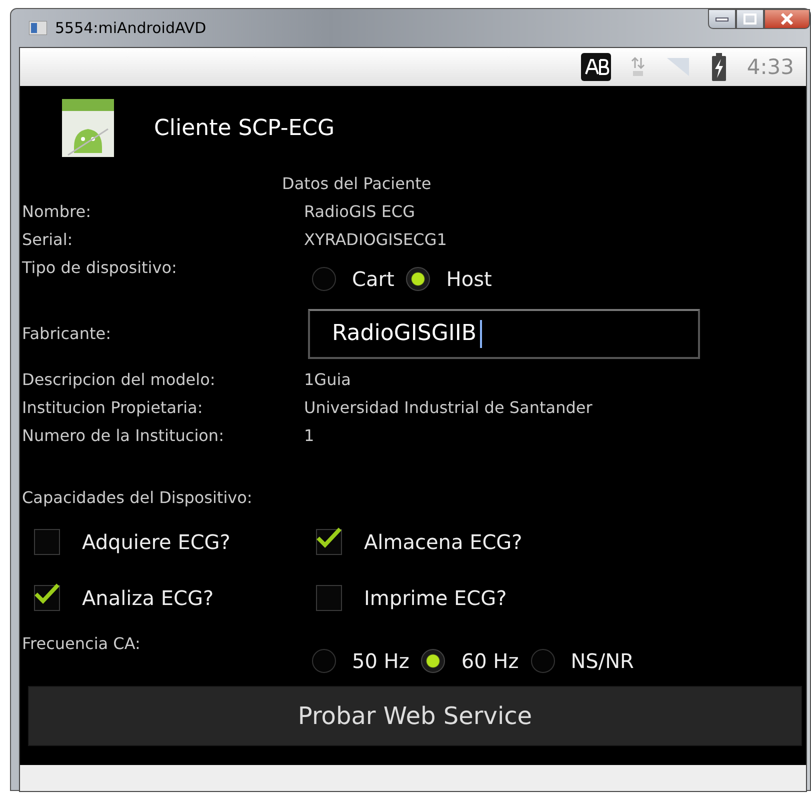  What do you see at coordinates (469, 279) in the screenshot?
I see `radio-label: Host` at bounding box center [469, 279].